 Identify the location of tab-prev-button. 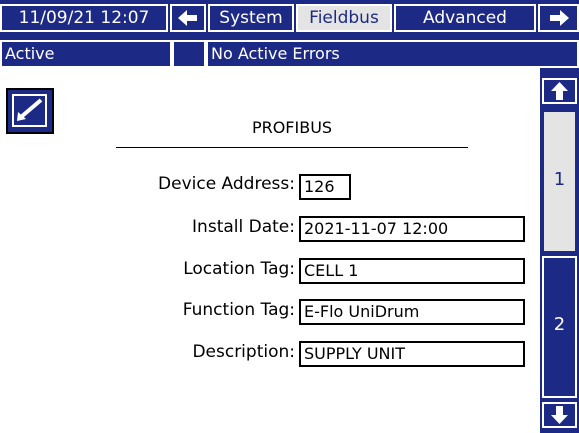
(188, 18).